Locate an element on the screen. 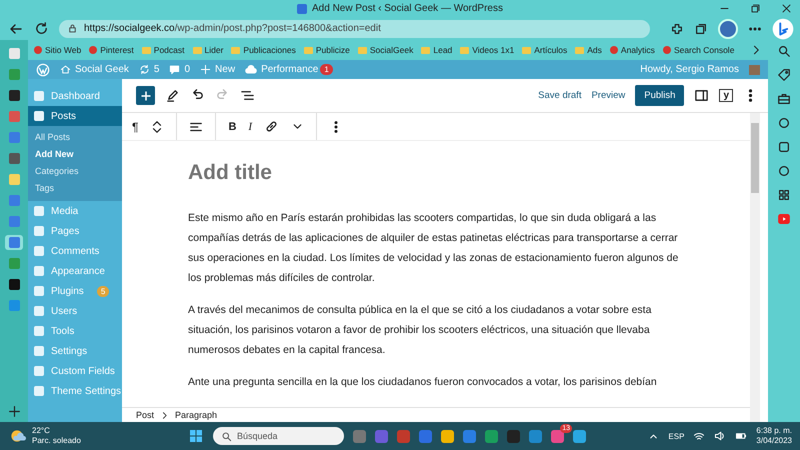  seo-button: y is located at coordinates (726, 95).